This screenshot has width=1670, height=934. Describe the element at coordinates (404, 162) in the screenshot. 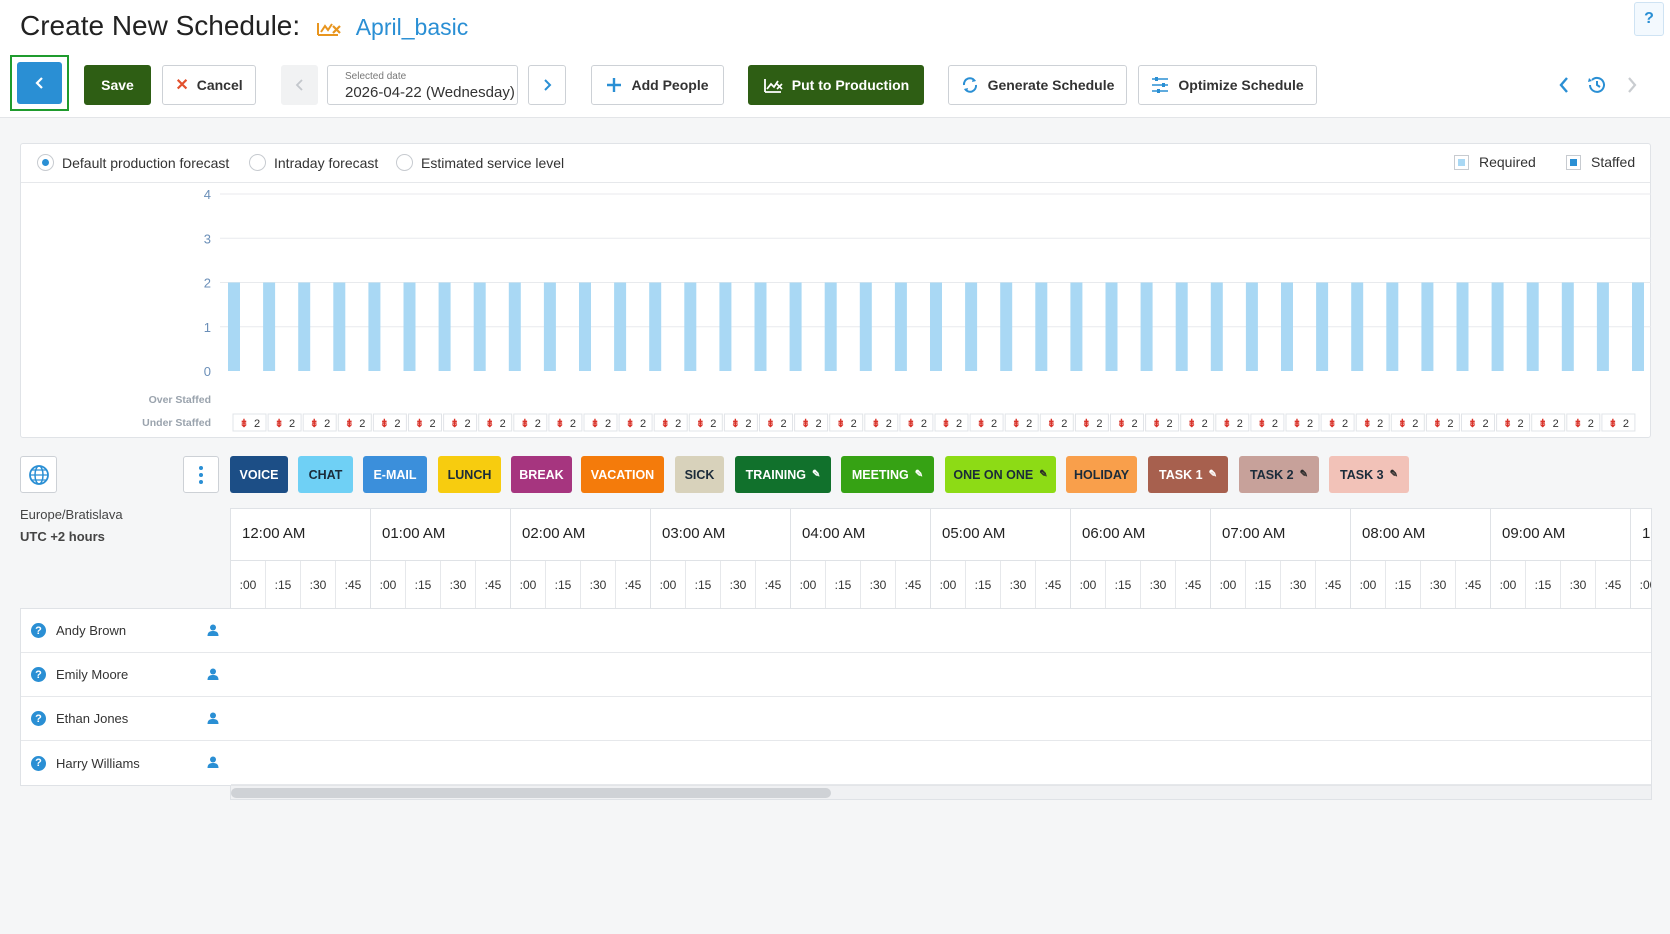

I see `radio-circle` at that location.